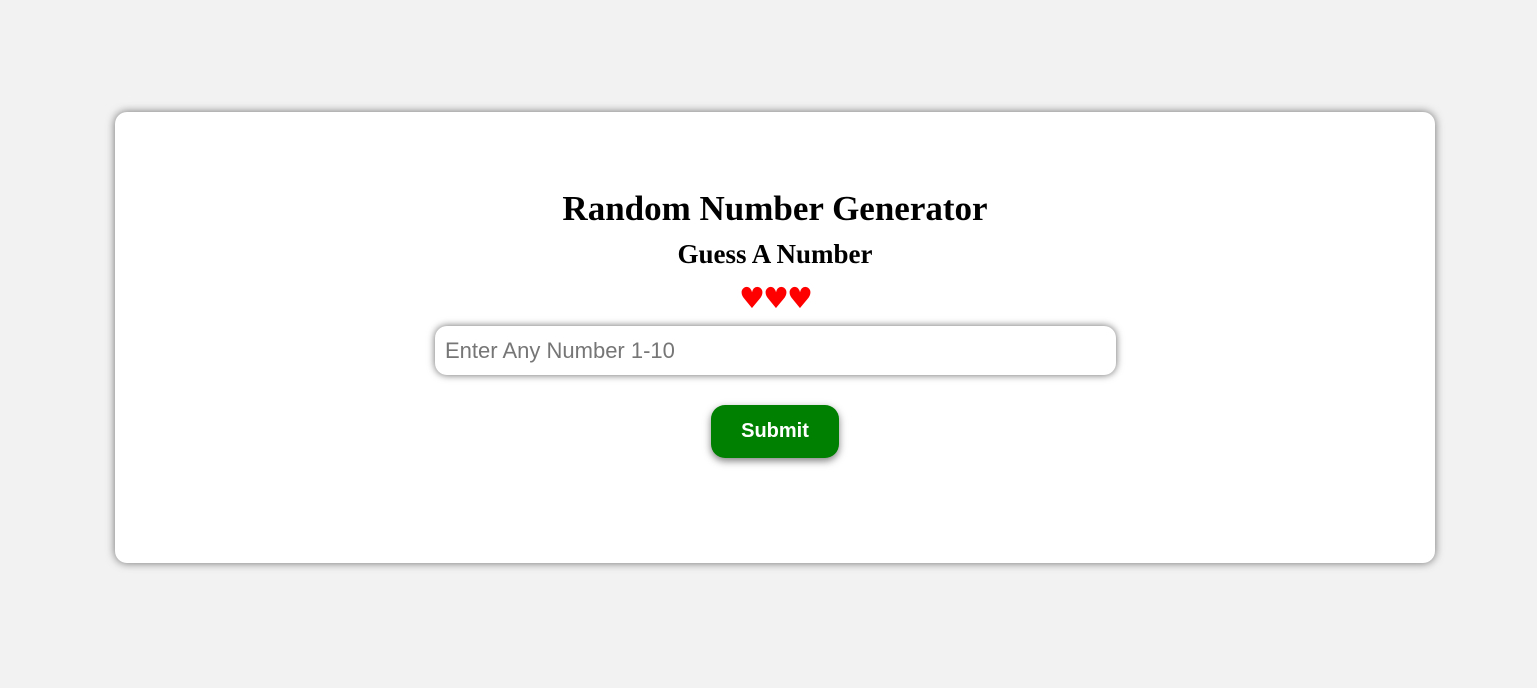  Describe the element at coordinates (775, 208) in the screenshot. I see `page-title: Random Number Generator` at that location.